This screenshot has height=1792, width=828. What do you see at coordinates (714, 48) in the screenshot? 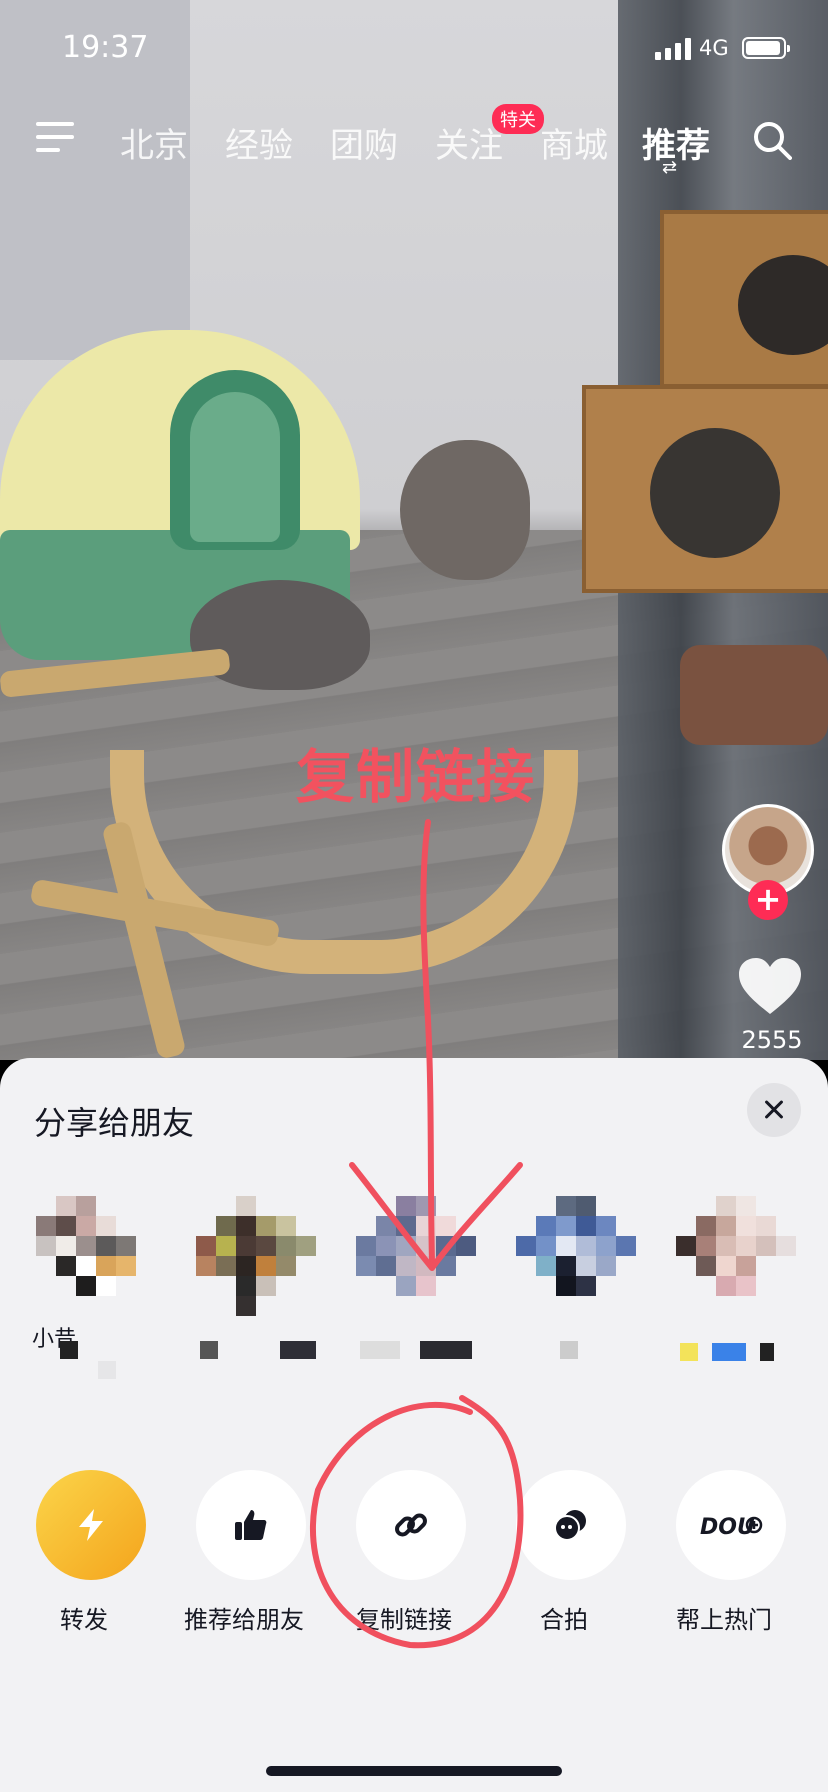
I see `network-type: 4G` at bounding box center [714, 48].